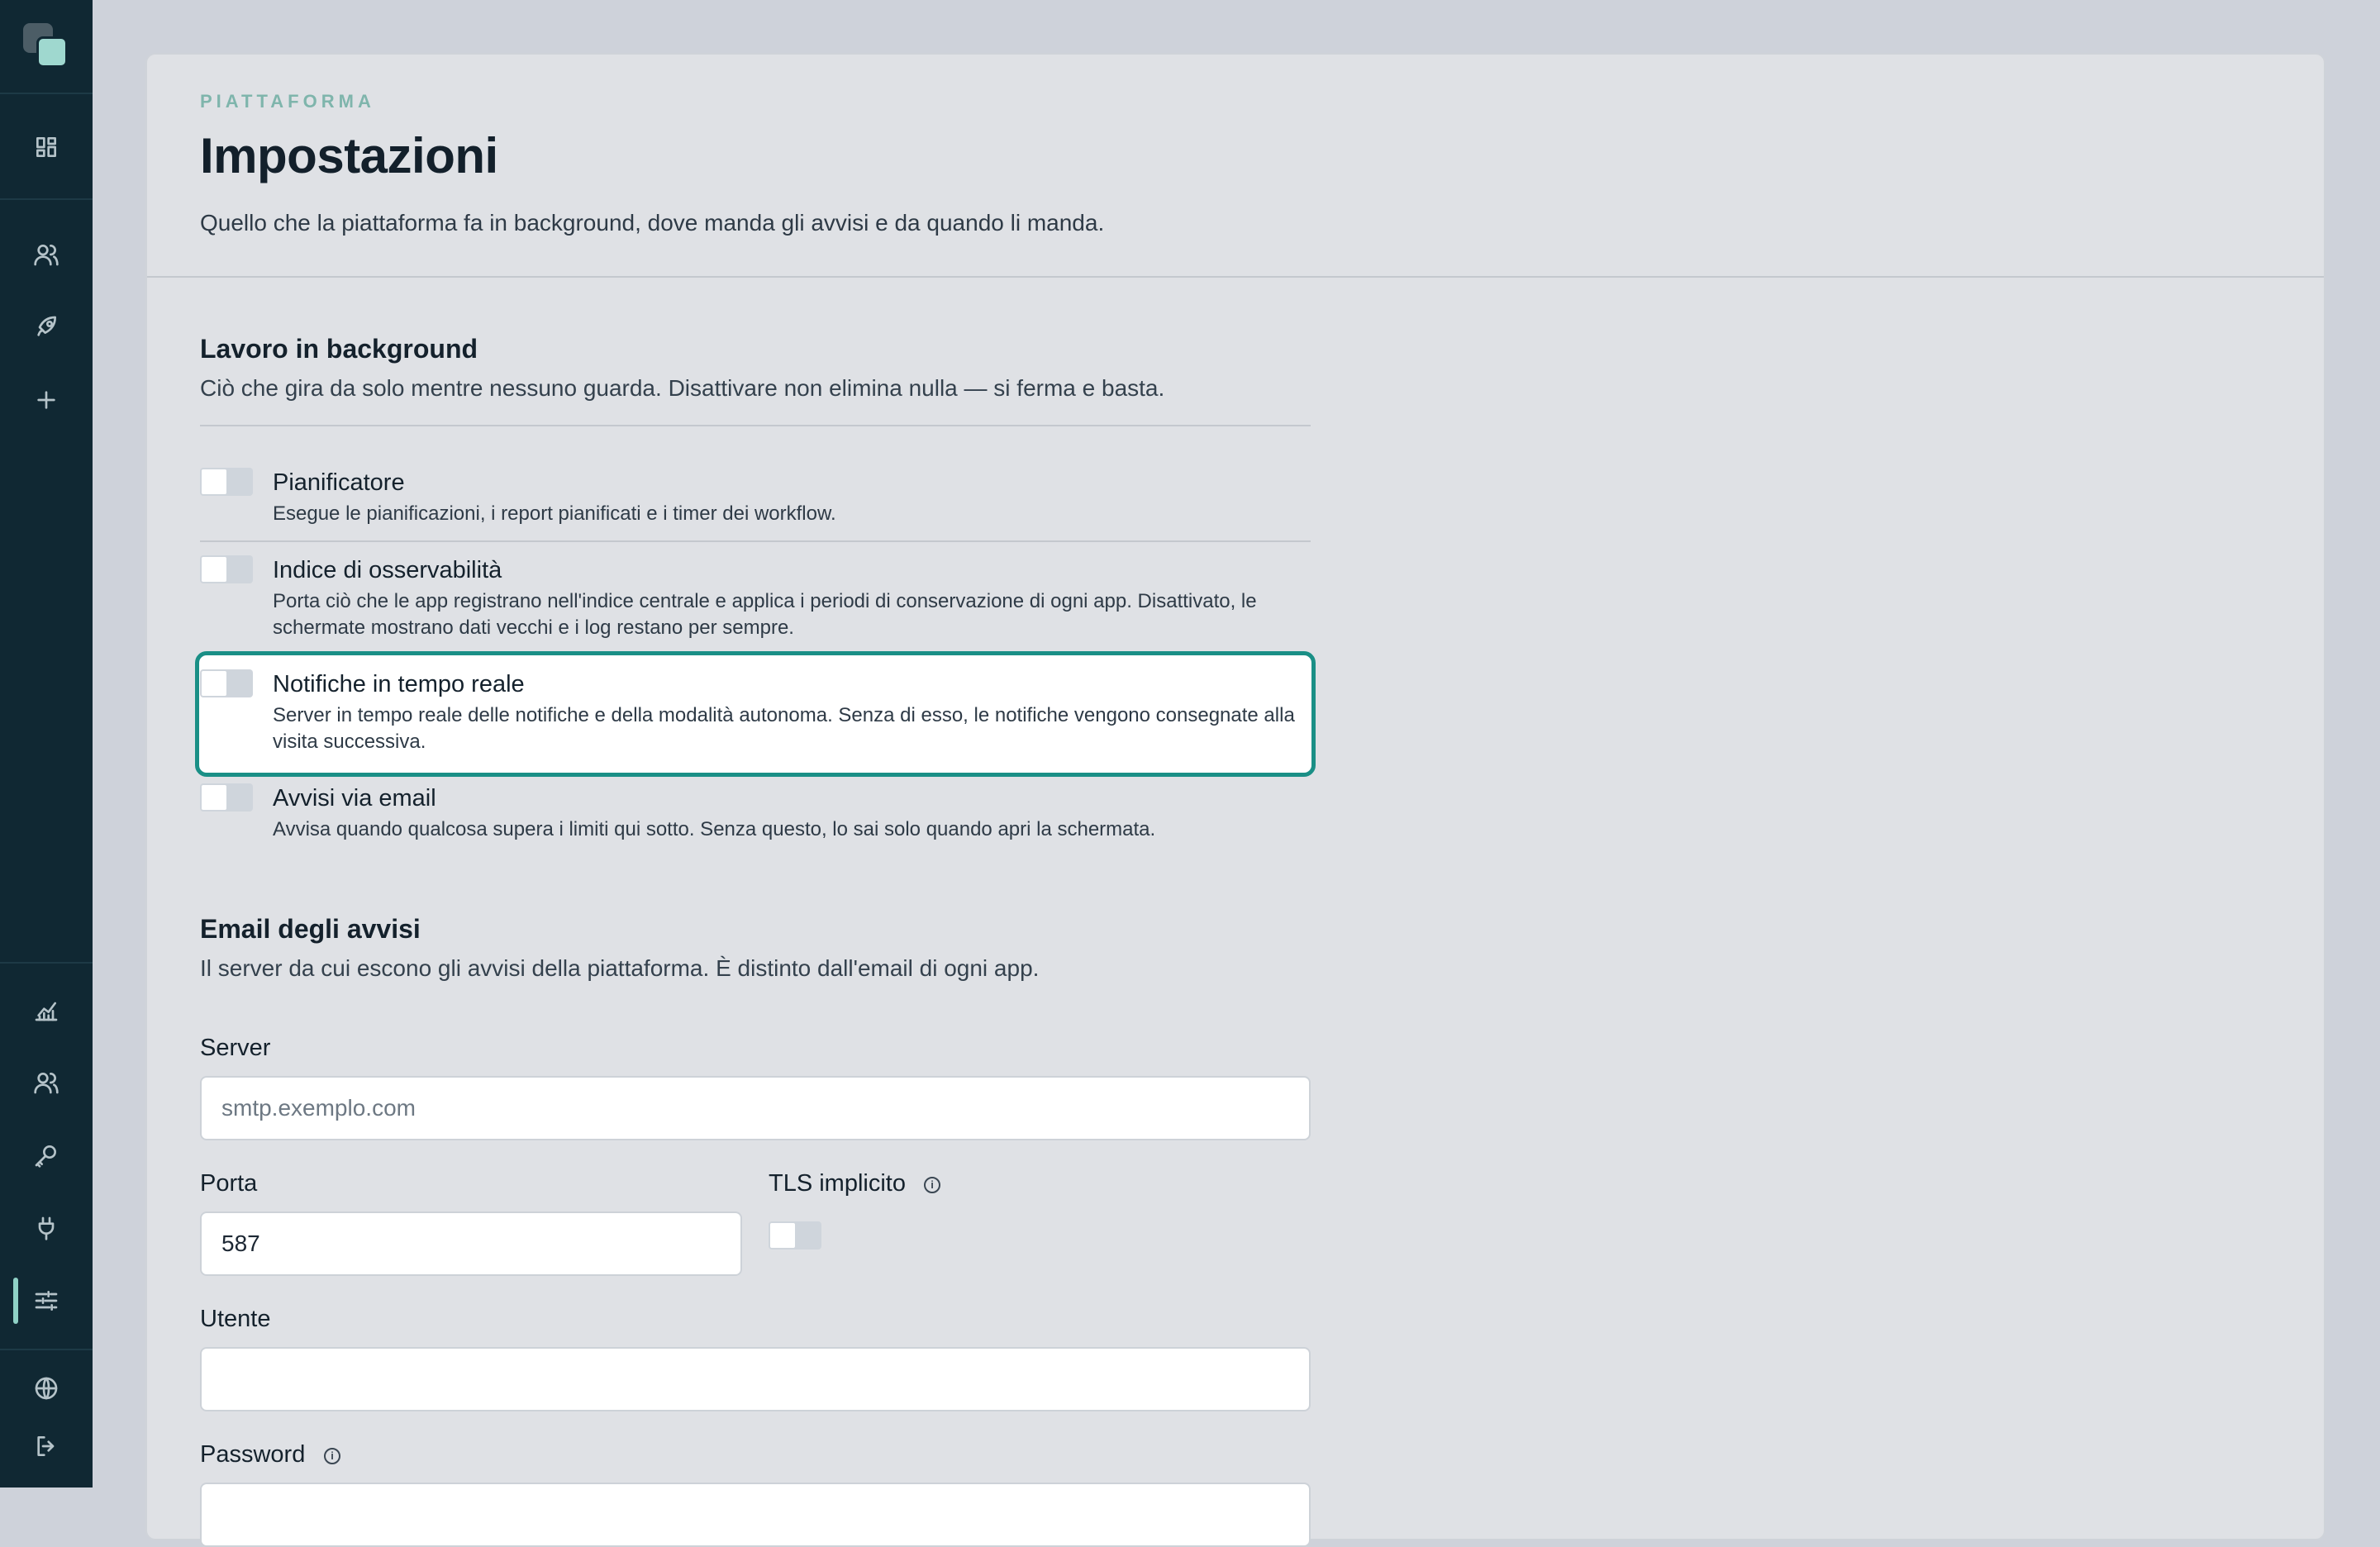 This screenshot has width=2380, height=1547. What do you see at coordinates (235, 1319) in the screenshot?
I see `user-label: Utente` at bounding box center [235, 1319].